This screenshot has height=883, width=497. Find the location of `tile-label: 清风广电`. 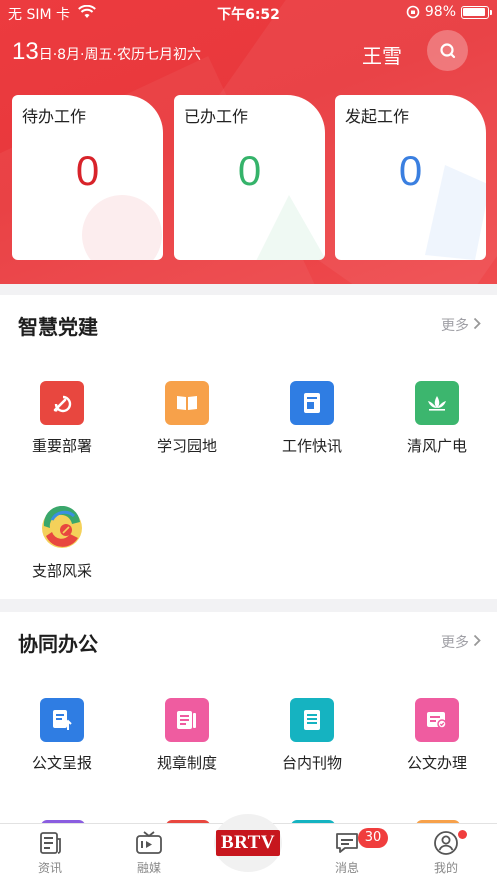

tile-label: 清风广电 is located at coordinates (436, 446).